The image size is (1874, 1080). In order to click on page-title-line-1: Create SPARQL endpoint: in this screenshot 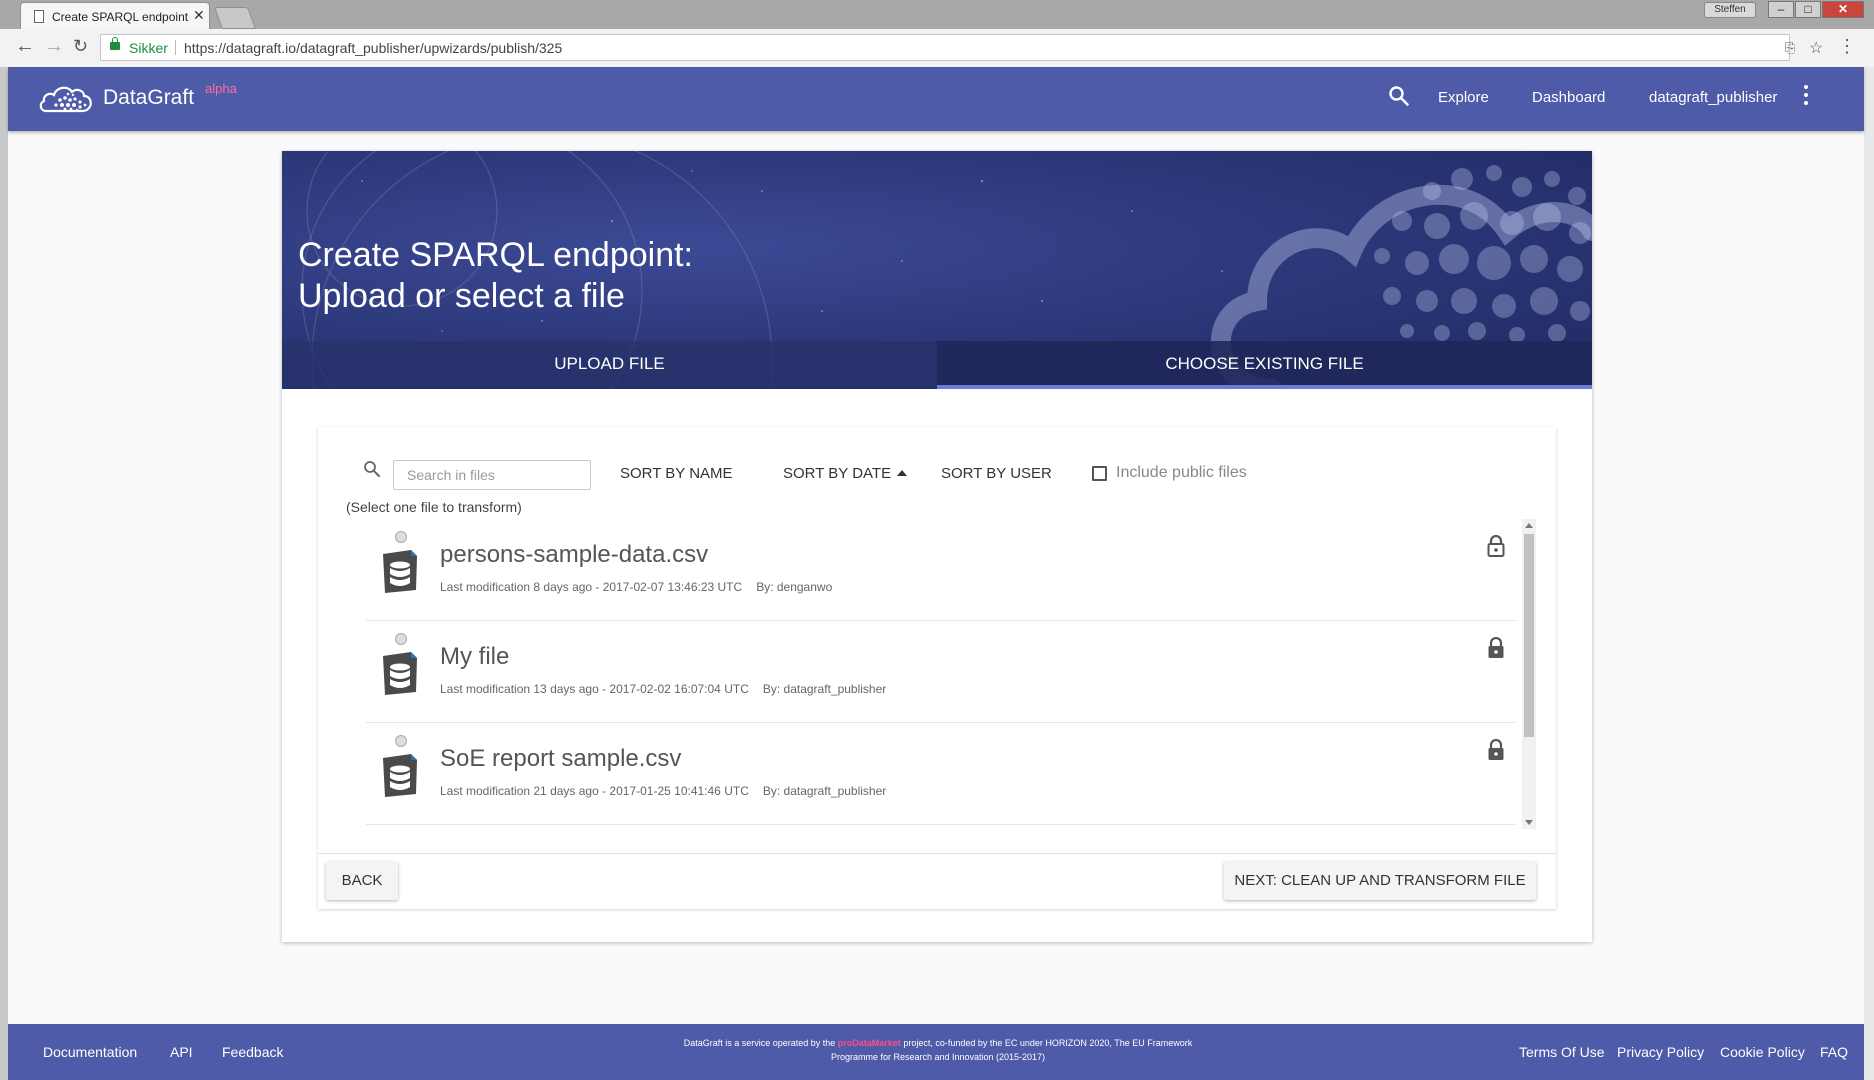, I will do `click(496, 255)`.